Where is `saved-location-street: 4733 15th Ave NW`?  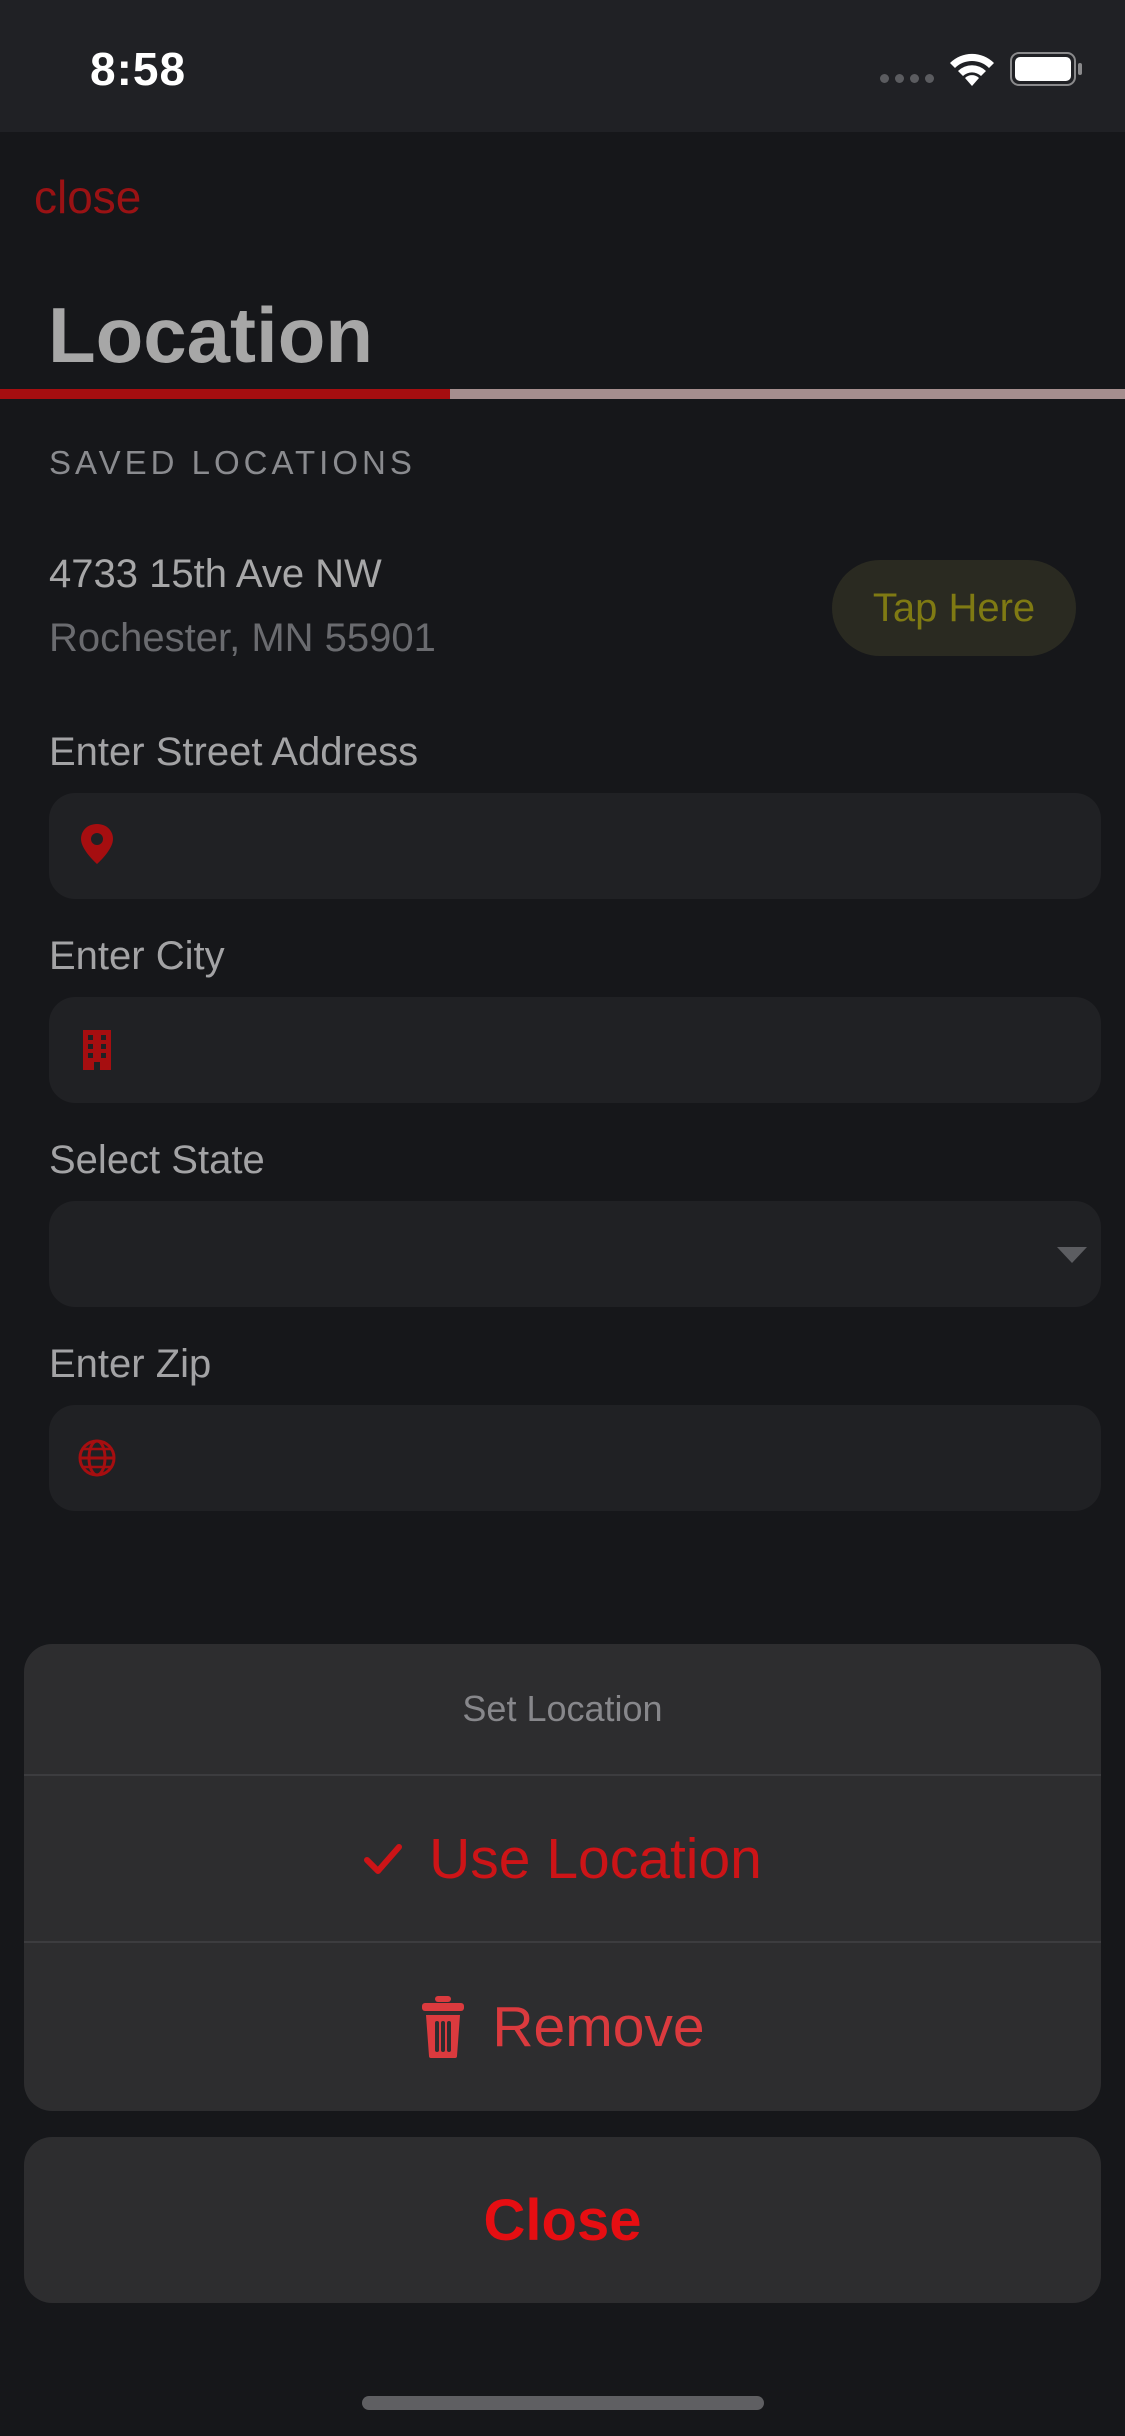
saved-location-street: 4733 15th Ave NW is located at coordinates (215, 574).